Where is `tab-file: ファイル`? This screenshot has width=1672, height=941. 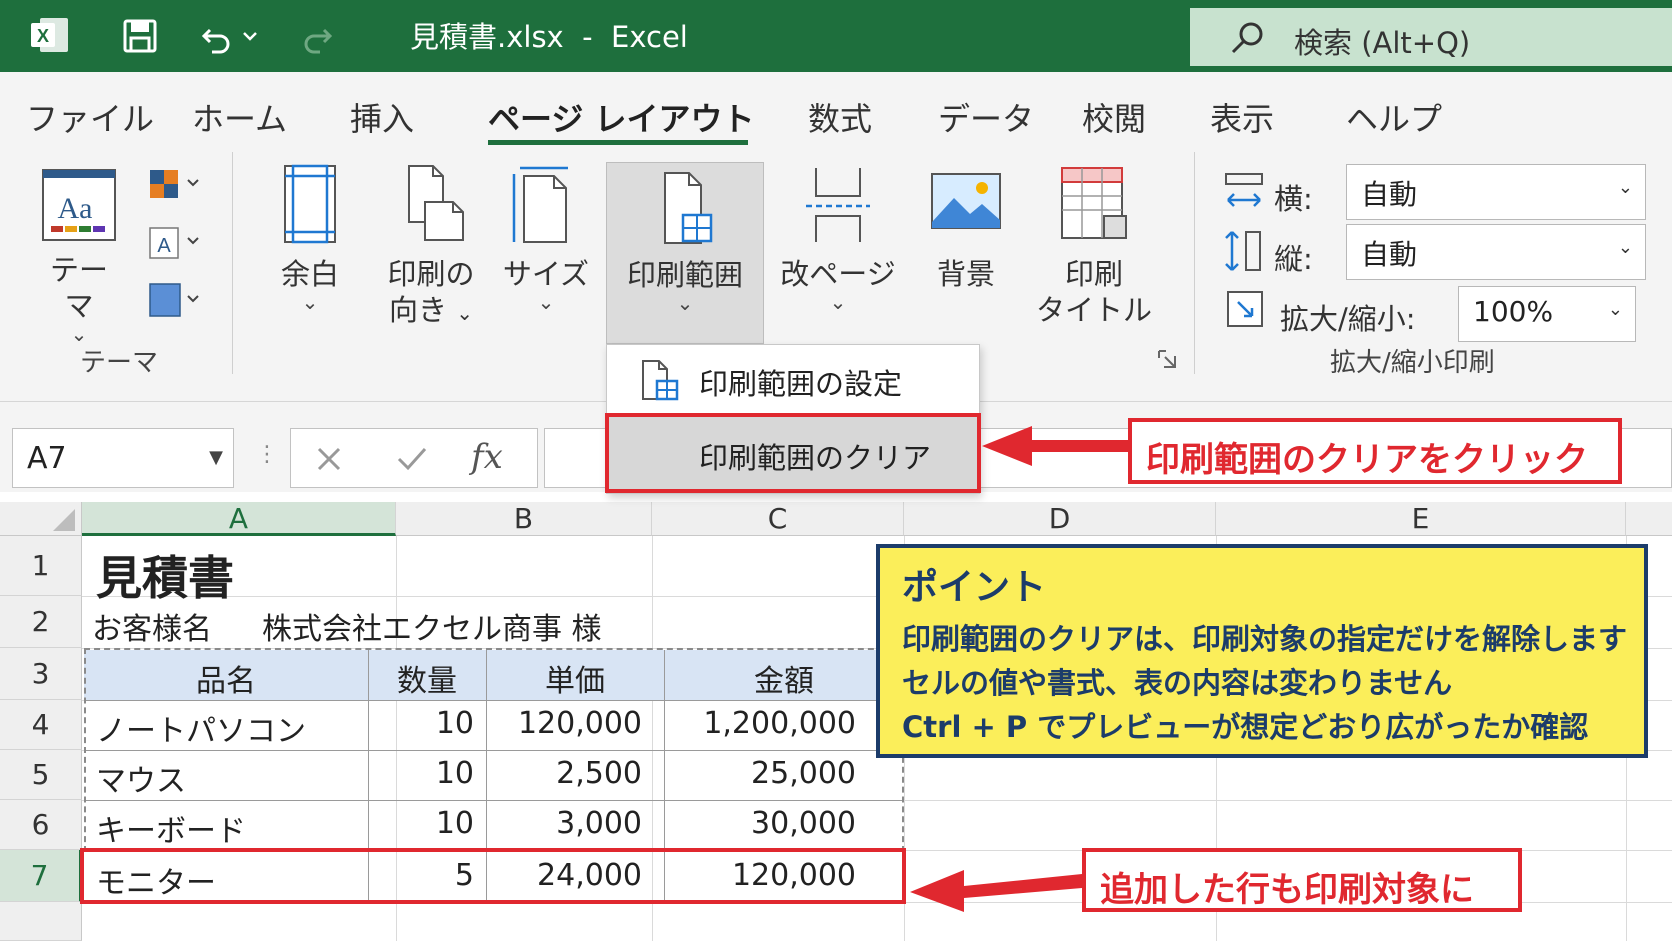 tab-file: ファイル is located at coordinates (90, 117).